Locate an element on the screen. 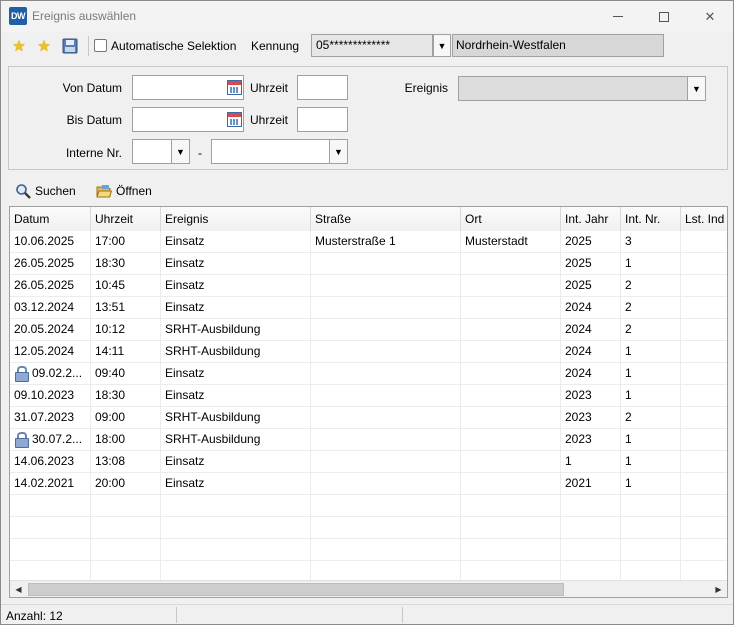 The image size is (734, 625). star-gear-icon: ★ is located at coordinates (44, 46).